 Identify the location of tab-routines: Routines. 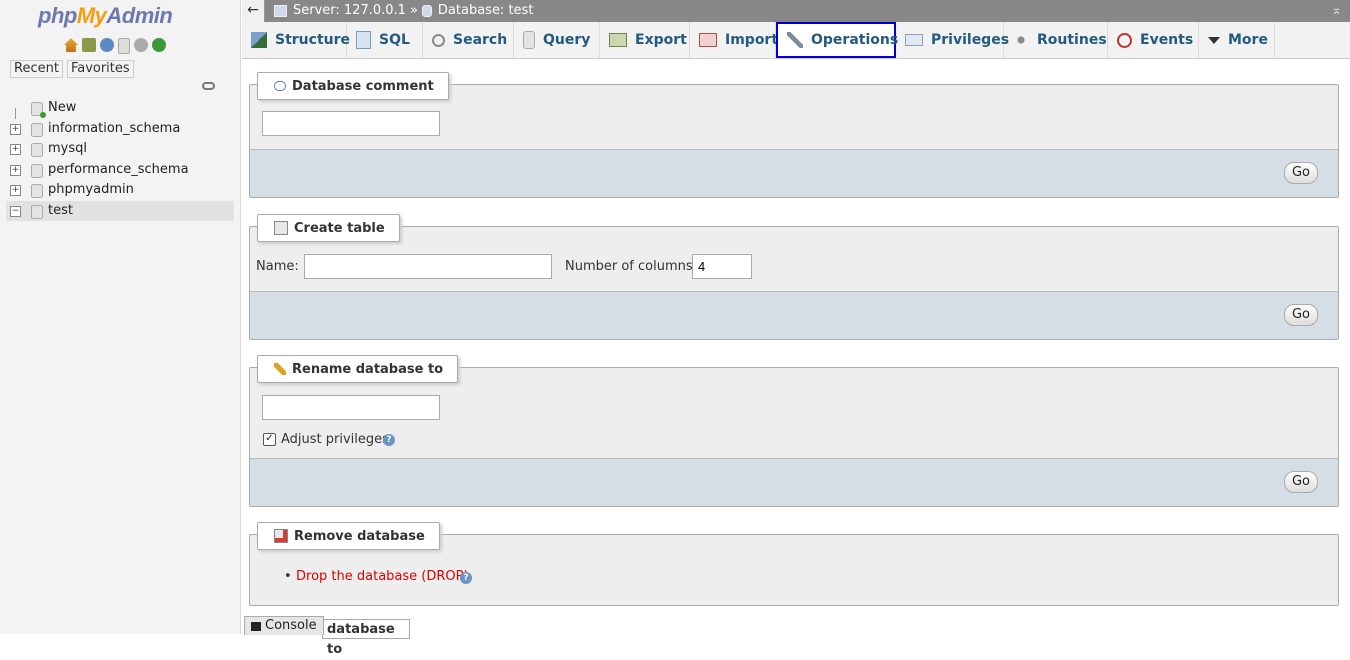
(1056, 40).